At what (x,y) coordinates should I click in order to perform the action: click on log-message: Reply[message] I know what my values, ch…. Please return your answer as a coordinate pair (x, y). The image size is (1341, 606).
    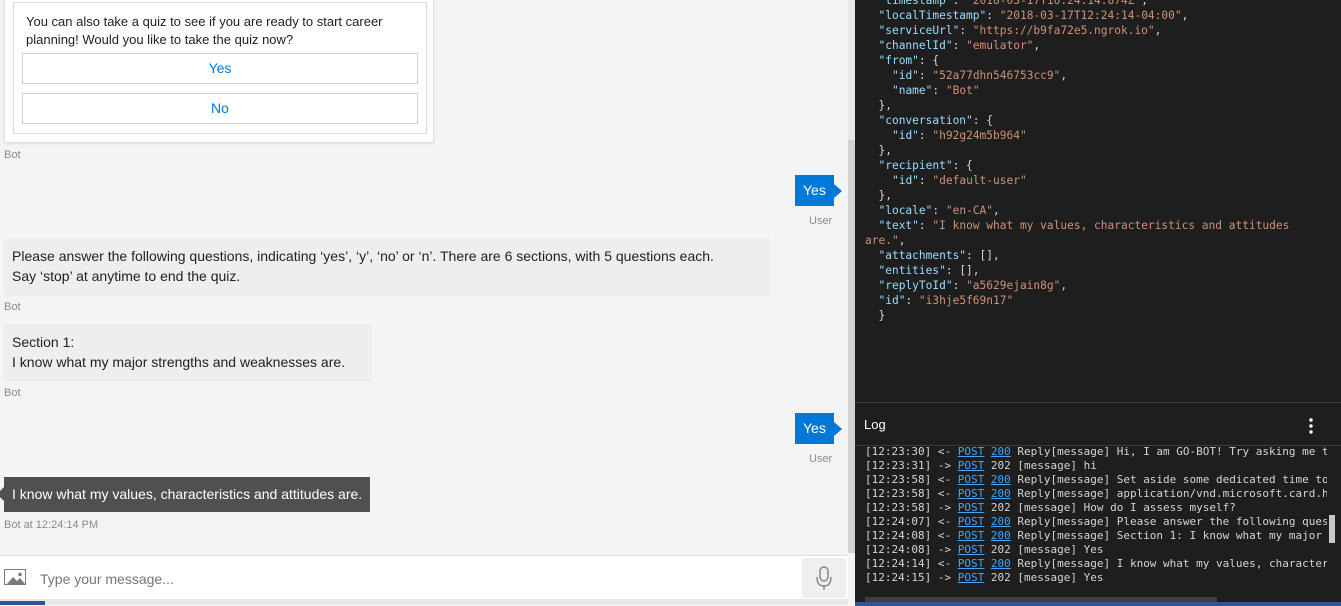
    Looking at the image, I should click on (1172, 563).